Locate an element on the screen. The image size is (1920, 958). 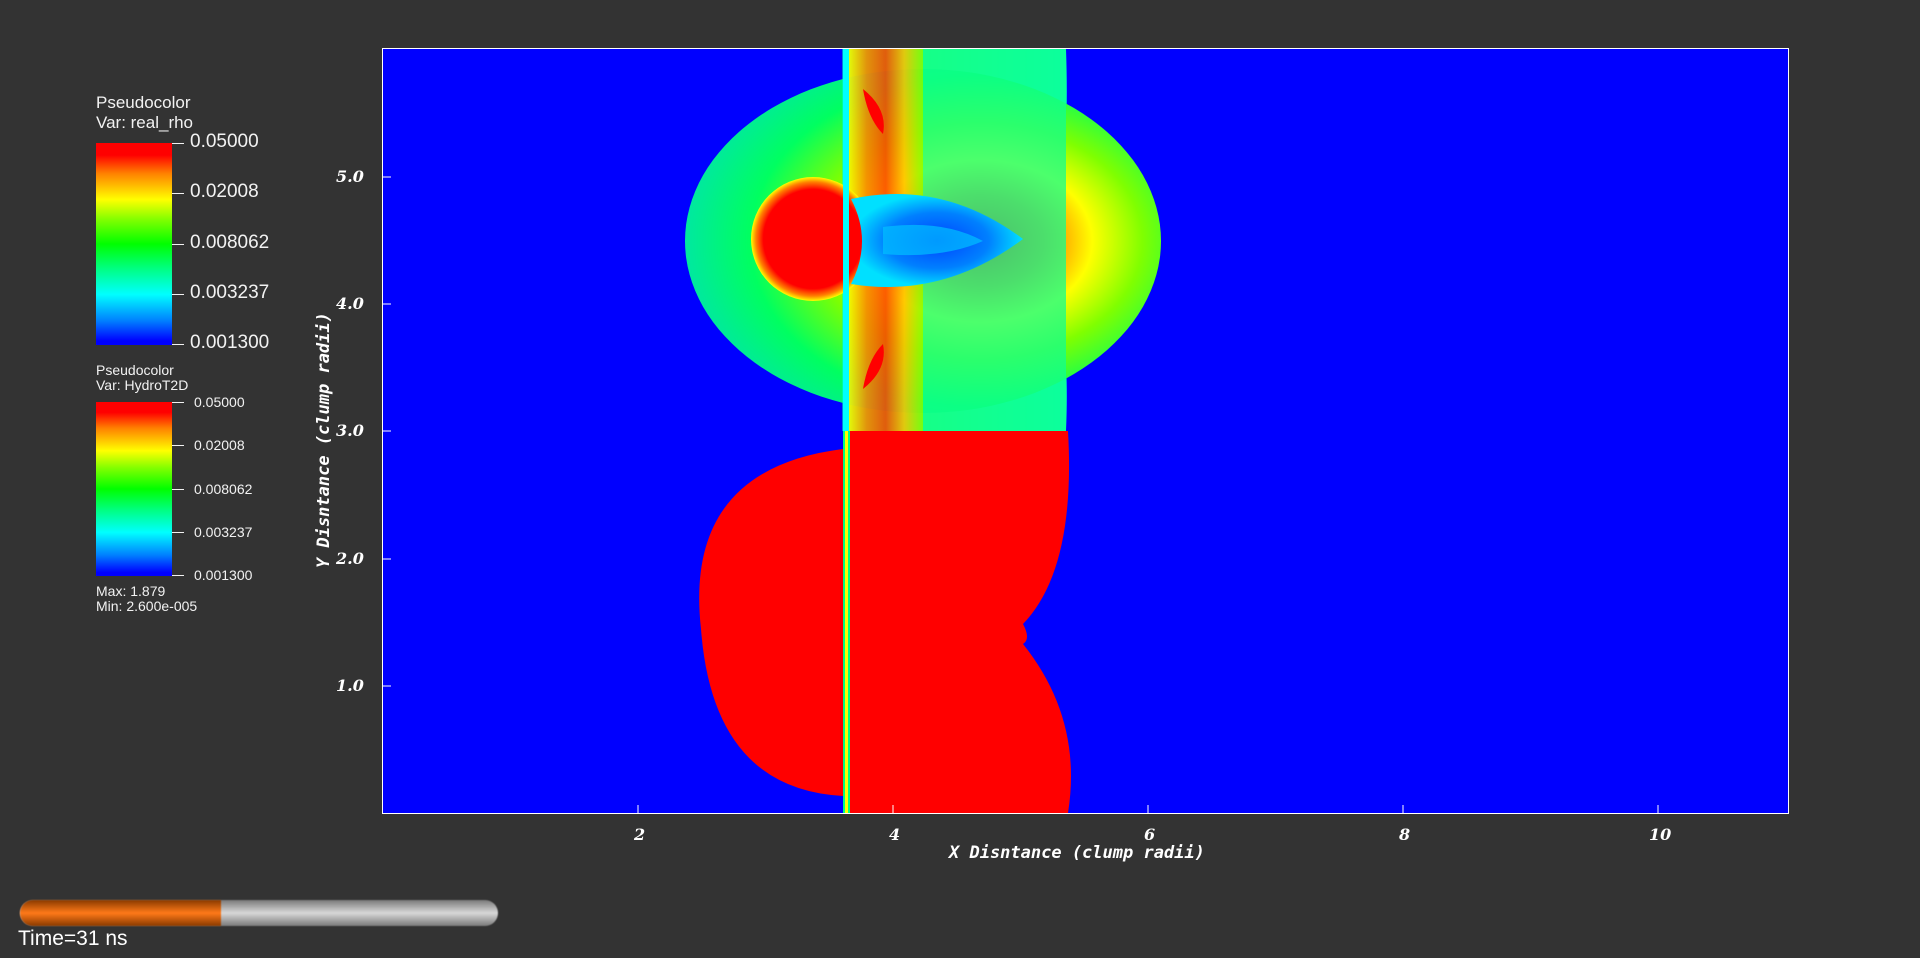
y-axis-title: Y Disntance (clump radii) is located at coordinates (324, 440).